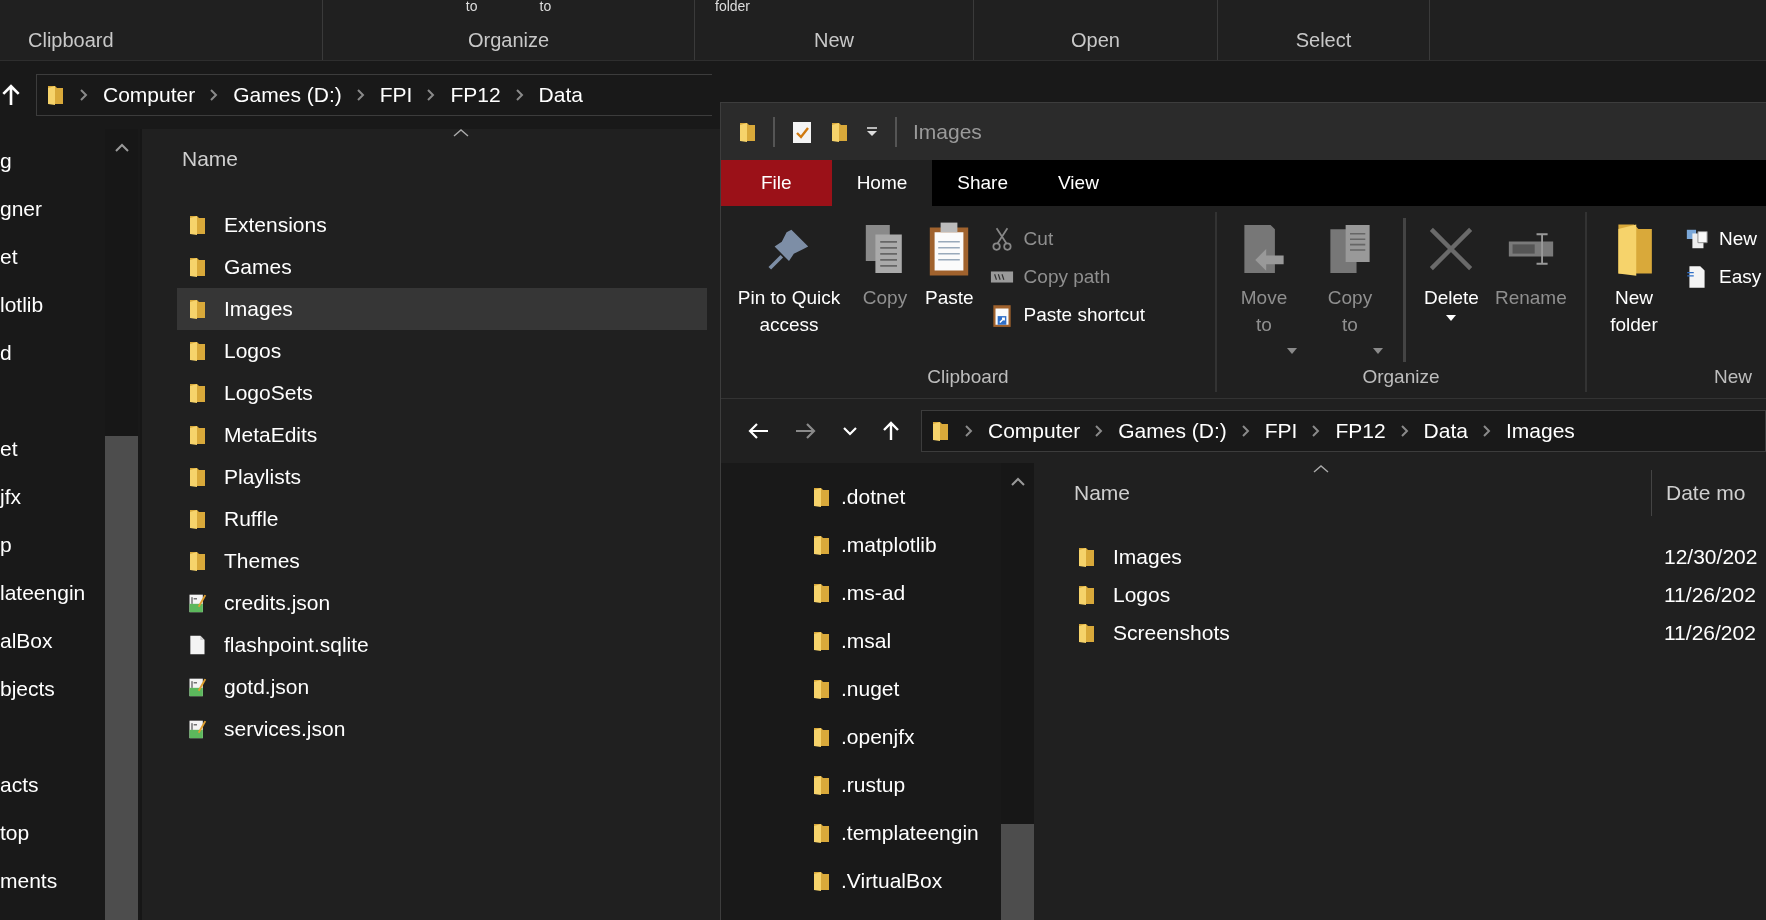 The width and height of the screenshot is (1766, 920). What do you see at coordinates (442, 561) in the screenshot?
I see `file-row: Themes` at bounding box center [442, 561].